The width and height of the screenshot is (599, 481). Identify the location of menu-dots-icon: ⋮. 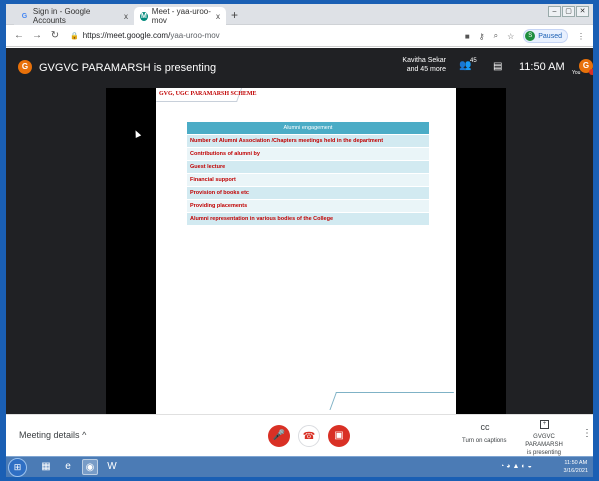
(581, 36).